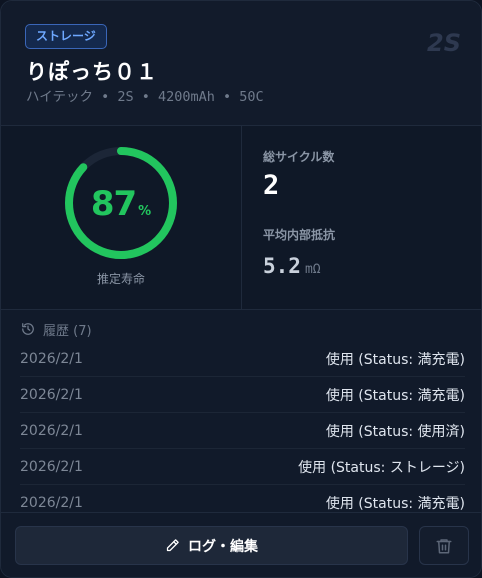 The height and width of the screenshot is (578, 482). I want to click on card-footer: ログ・編集, so click(241, 545).